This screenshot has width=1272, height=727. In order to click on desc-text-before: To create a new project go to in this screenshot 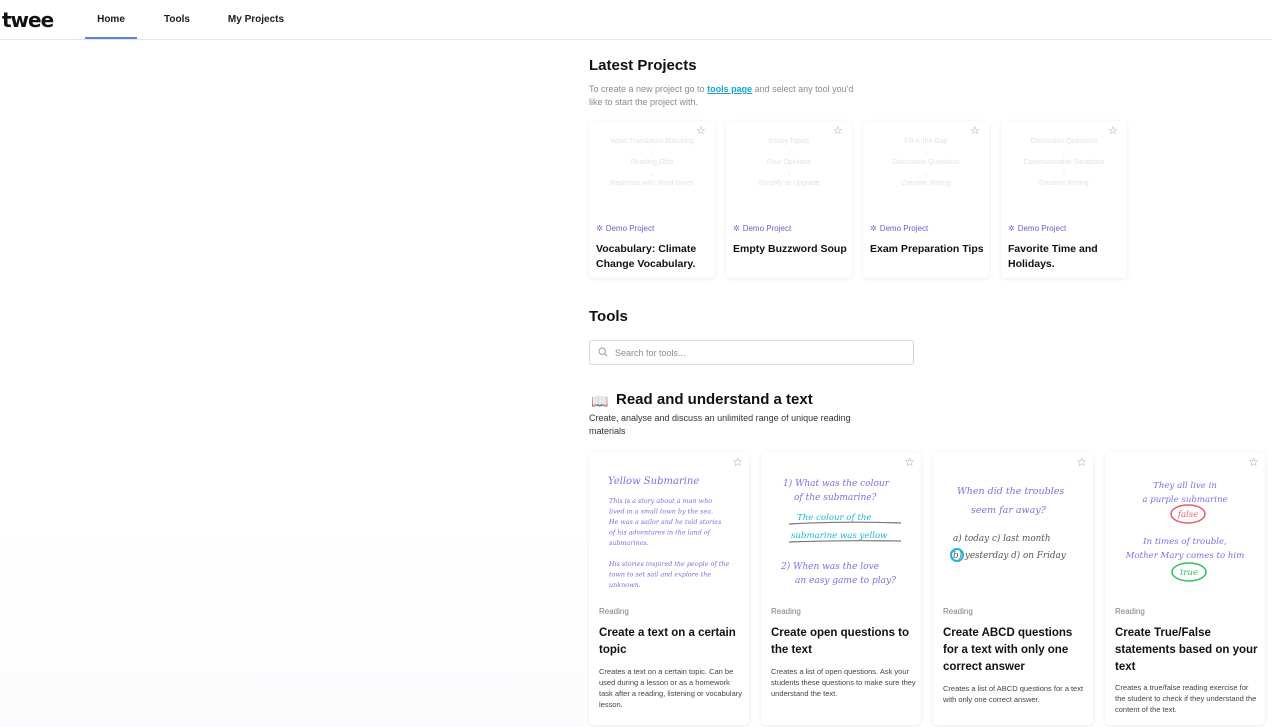, I will do `click(648, 89)`.